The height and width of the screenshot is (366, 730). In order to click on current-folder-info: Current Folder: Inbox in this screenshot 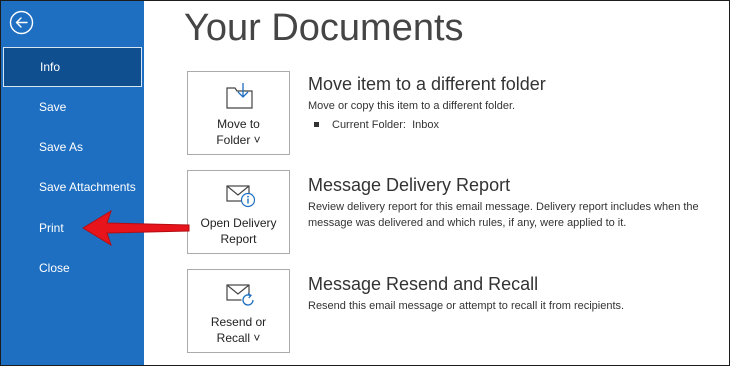, I will do `click(376, 125)`.